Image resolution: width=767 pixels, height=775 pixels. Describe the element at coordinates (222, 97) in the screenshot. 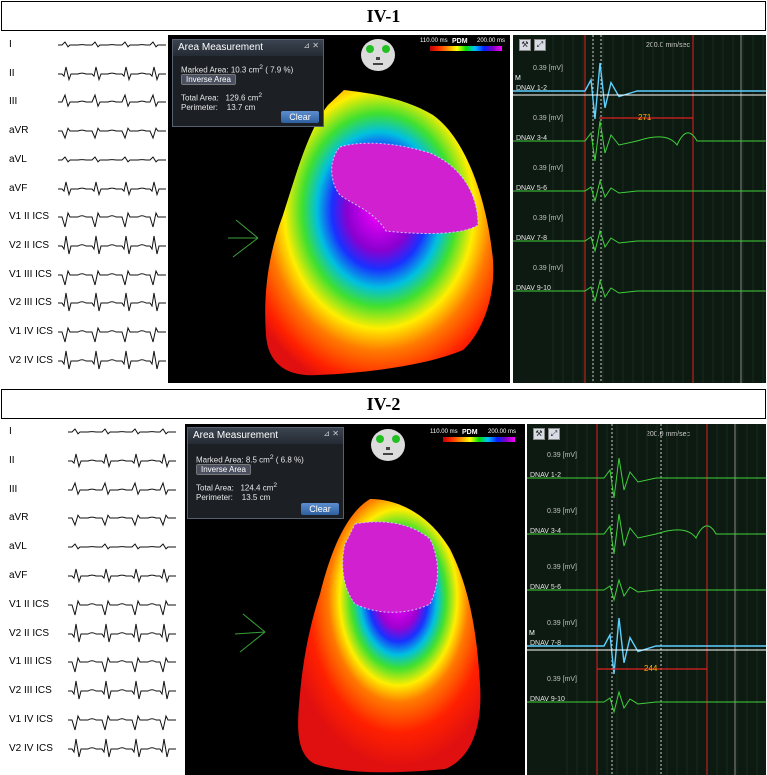

I see `total-area-row: Total Area: 129.6 cm2` at that location.